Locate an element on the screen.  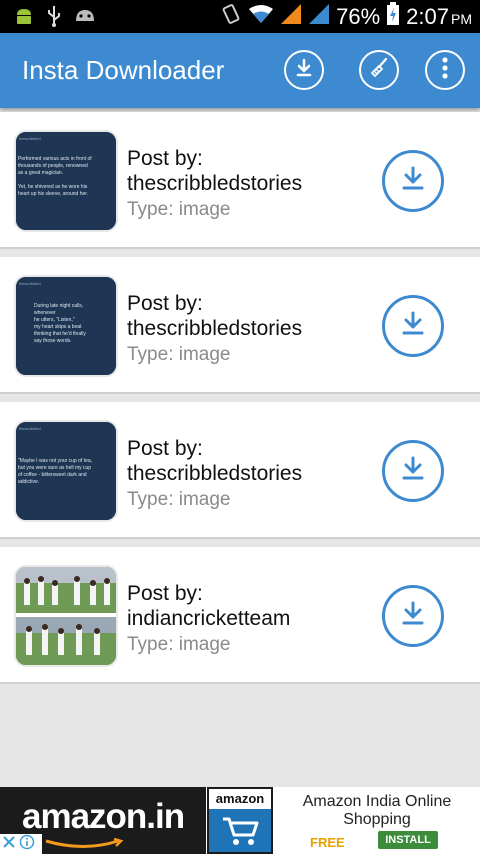
thumb-line: "Maybe I was not your cup of tea, is located at coordinates (55, 461).